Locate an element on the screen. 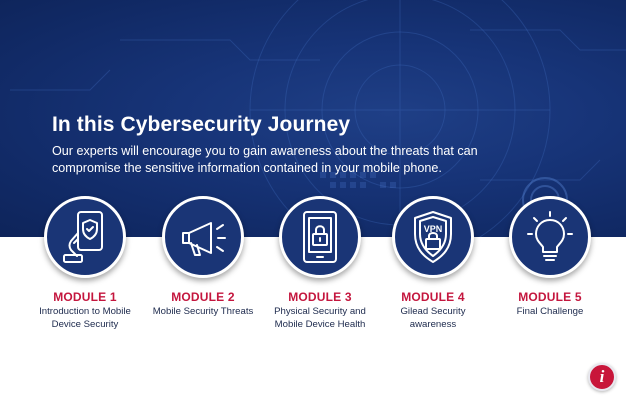 This screenshot has width=626, height=417. module-1-button is located at coordinates (85, 237).